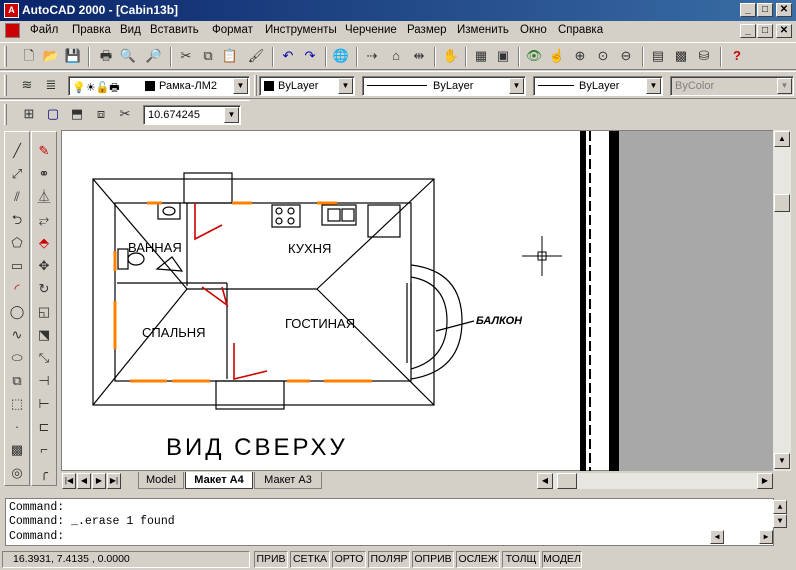 This screenshot has width=796, height=570. I want to click on stretch-icon: ⬔, so click(44, 335).